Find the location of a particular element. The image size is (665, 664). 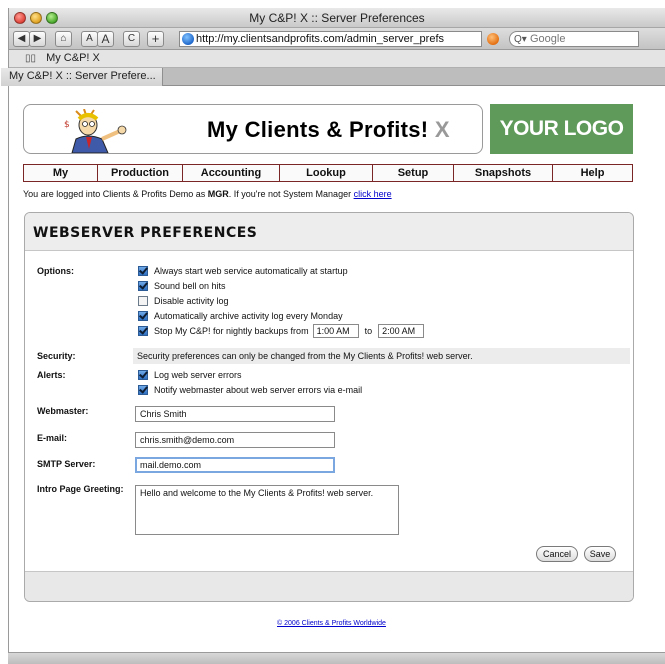

email-field: chris.smith@demo.com is located at coordinates (235, 440).